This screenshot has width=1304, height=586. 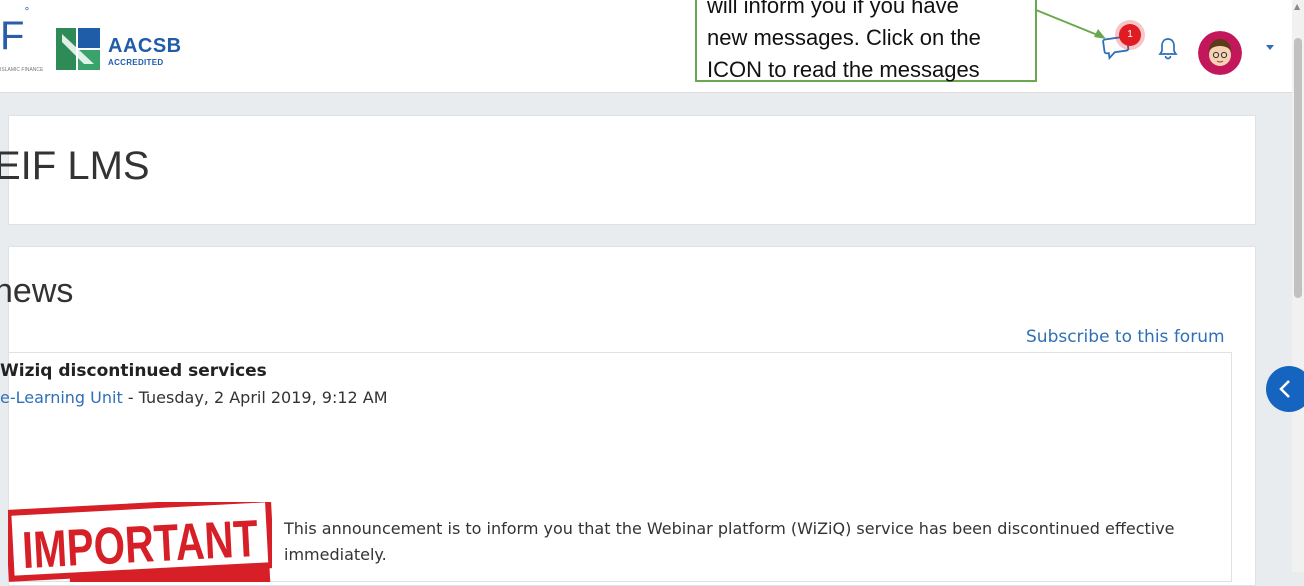 I want to click on scrollbar-thumb, so click(x=1298, y=168).